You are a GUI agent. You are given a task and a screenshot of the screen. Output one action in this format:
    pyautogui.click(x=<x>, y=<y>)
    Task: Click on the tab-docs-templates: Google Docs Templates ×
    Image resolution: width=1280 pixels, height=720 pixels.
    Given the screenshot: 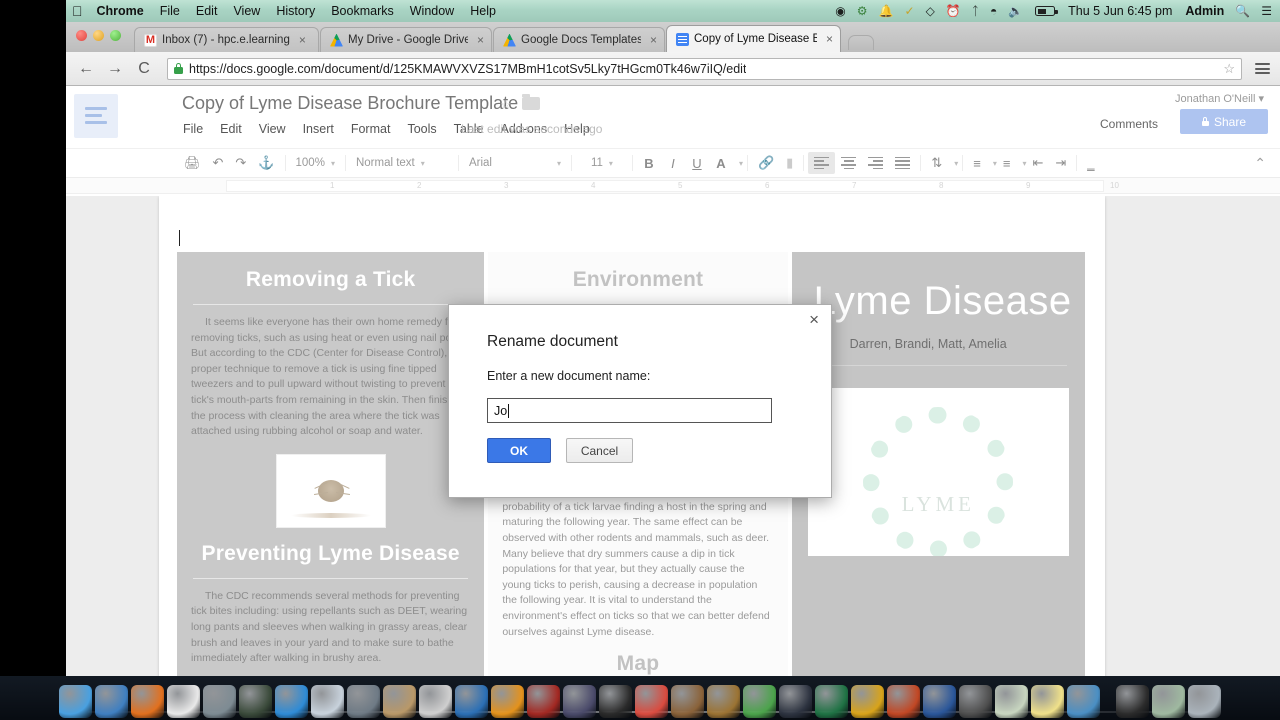 What is the action you would take?
    pyautogui.click(x=579, y=39)
    